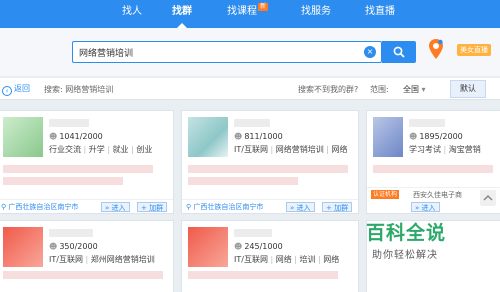  I want to click on group-card: ☻245/1000 IT/互联网网络培训网络, so click(270, 256).